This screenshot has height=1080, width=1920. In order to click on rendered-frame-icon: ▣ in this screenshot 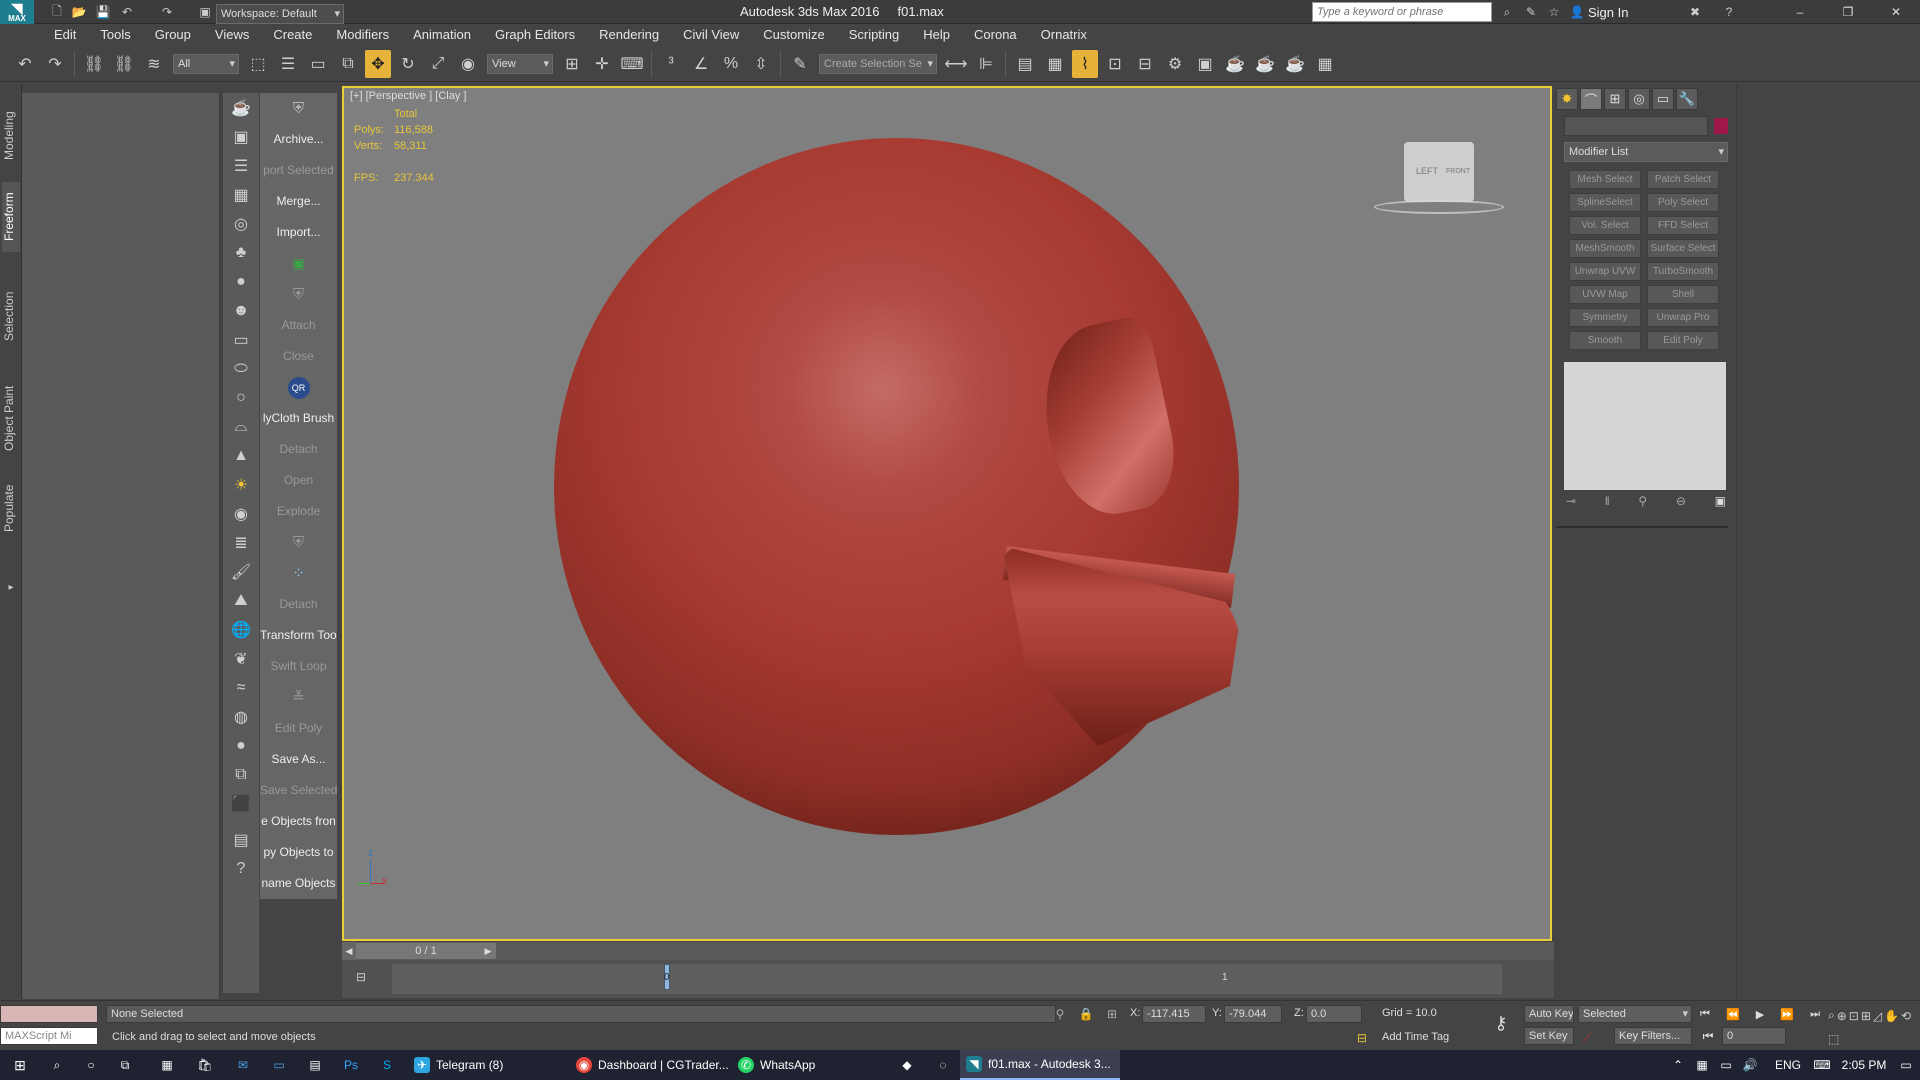, I will do `click(1205, 64)`.